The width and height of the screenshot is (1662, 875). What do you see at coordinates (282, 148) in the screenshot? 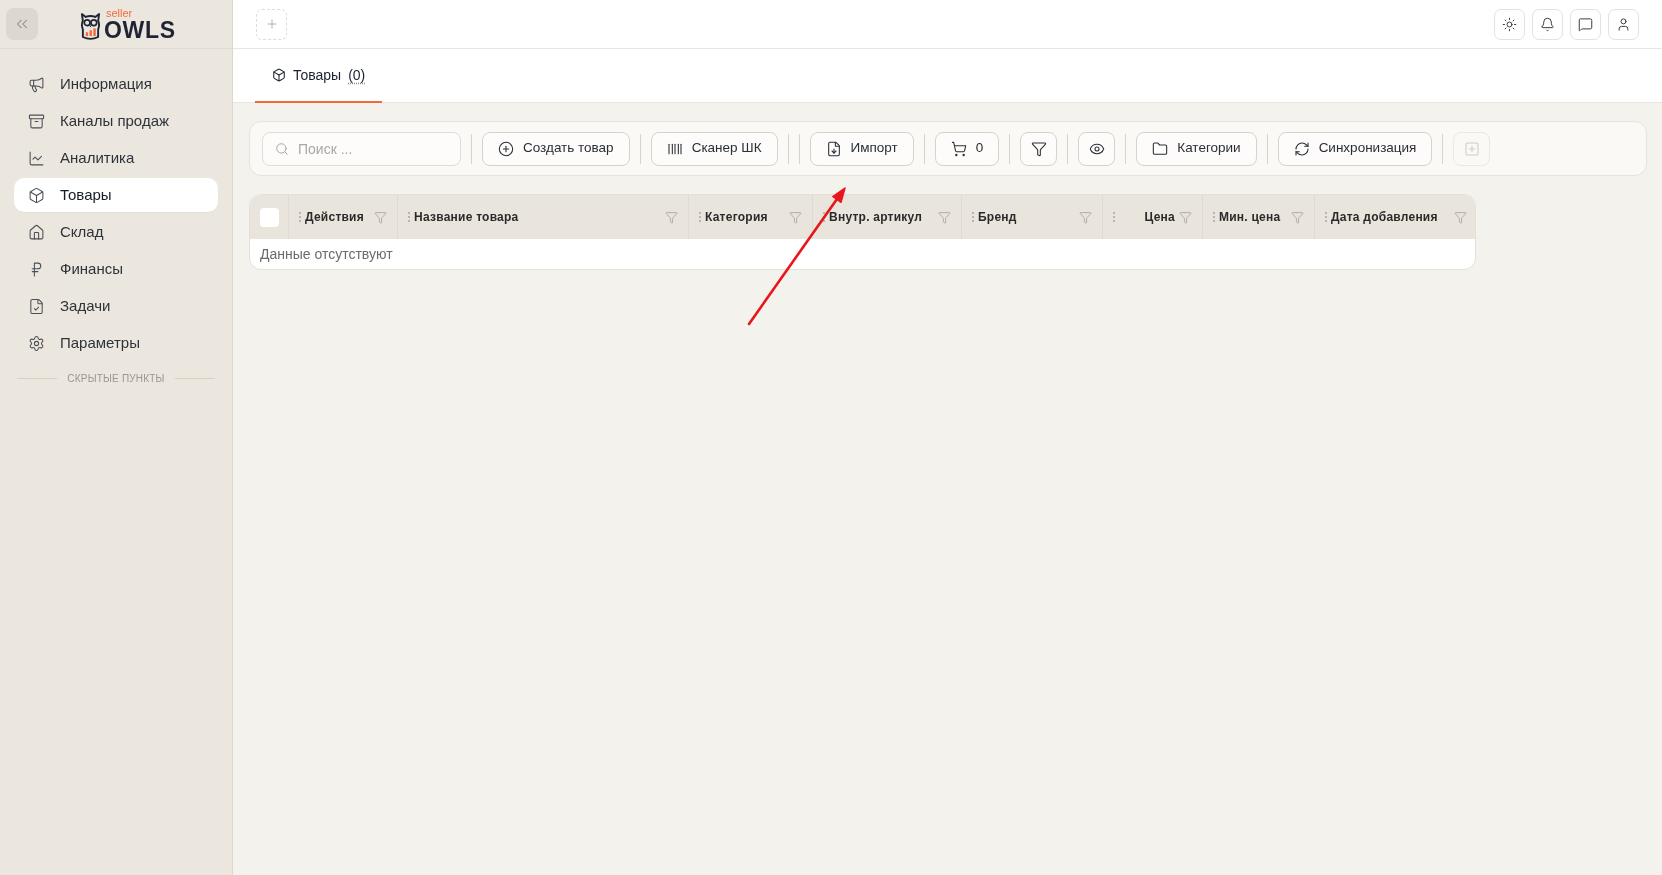
I see `search-icon` at bounding box center [282, 148].